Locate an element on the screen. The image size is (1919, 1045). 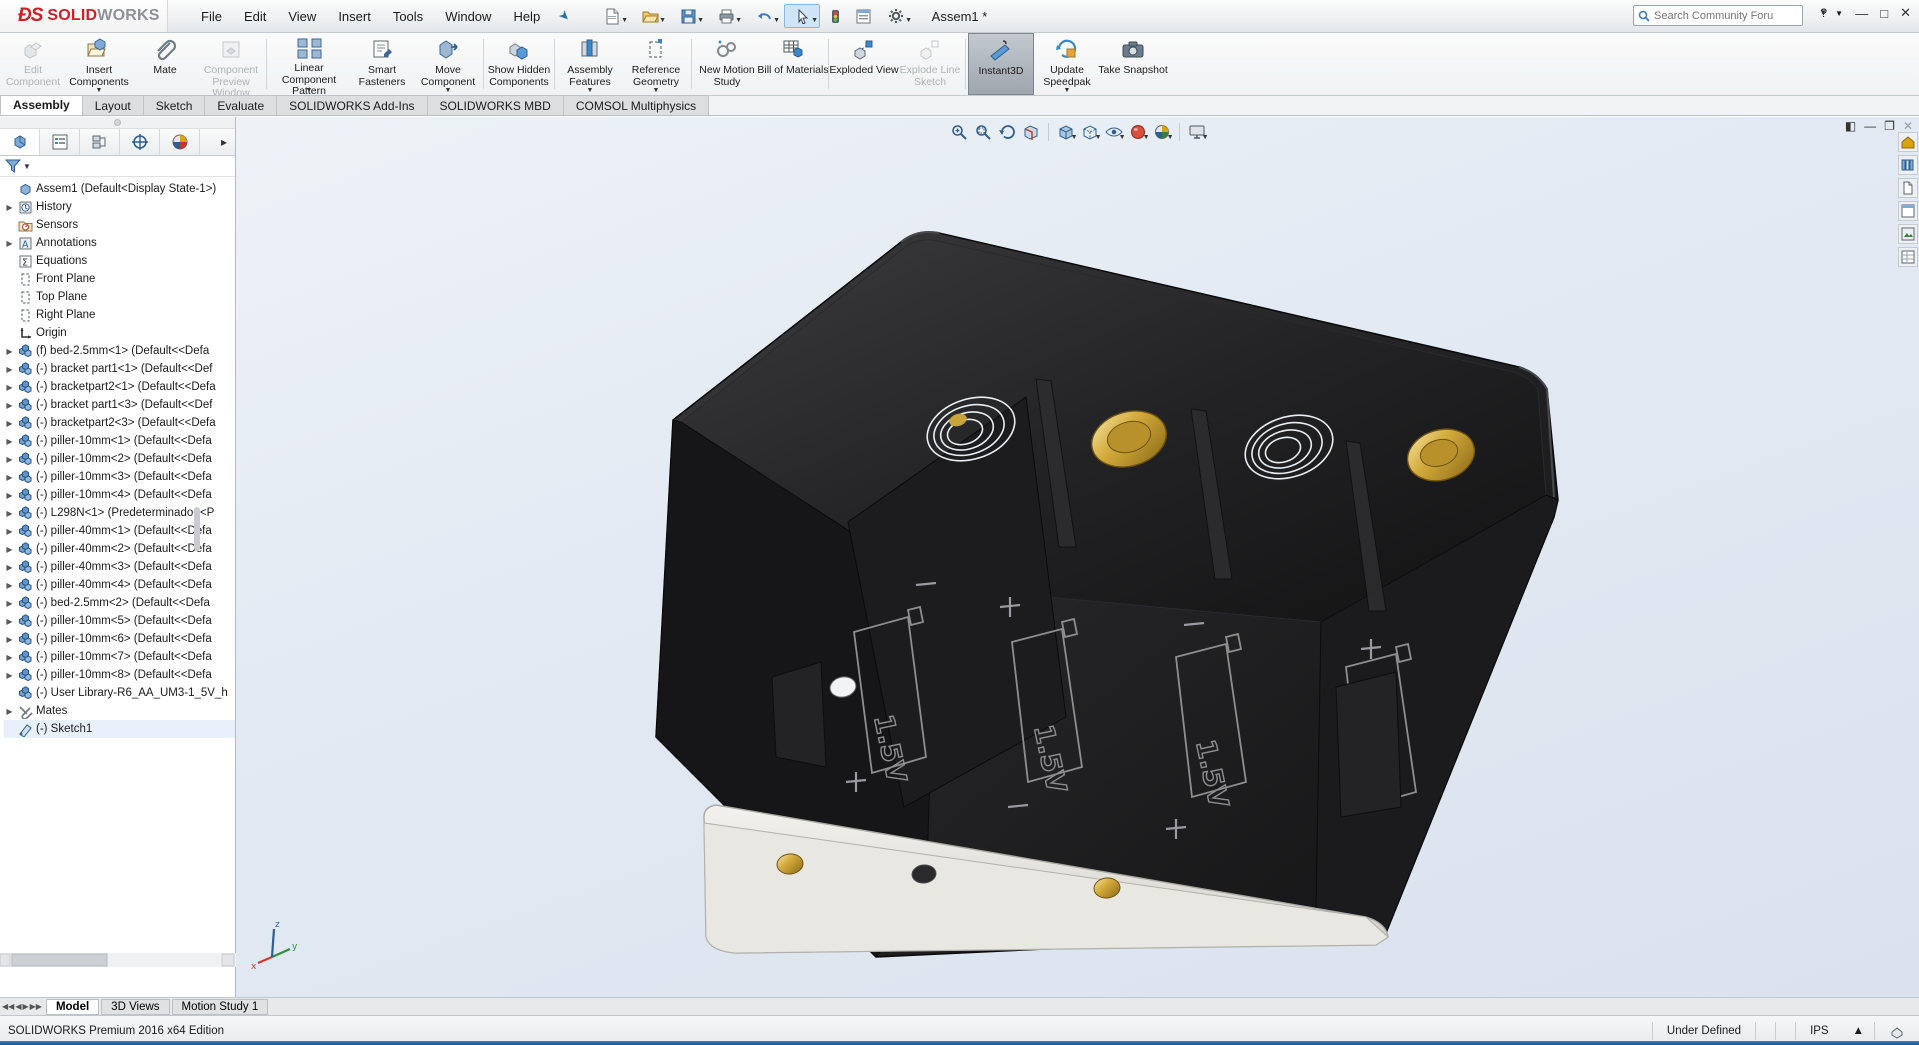
smart-fasteners-button: Smart Fasteners is located at coordinates (382, 64).